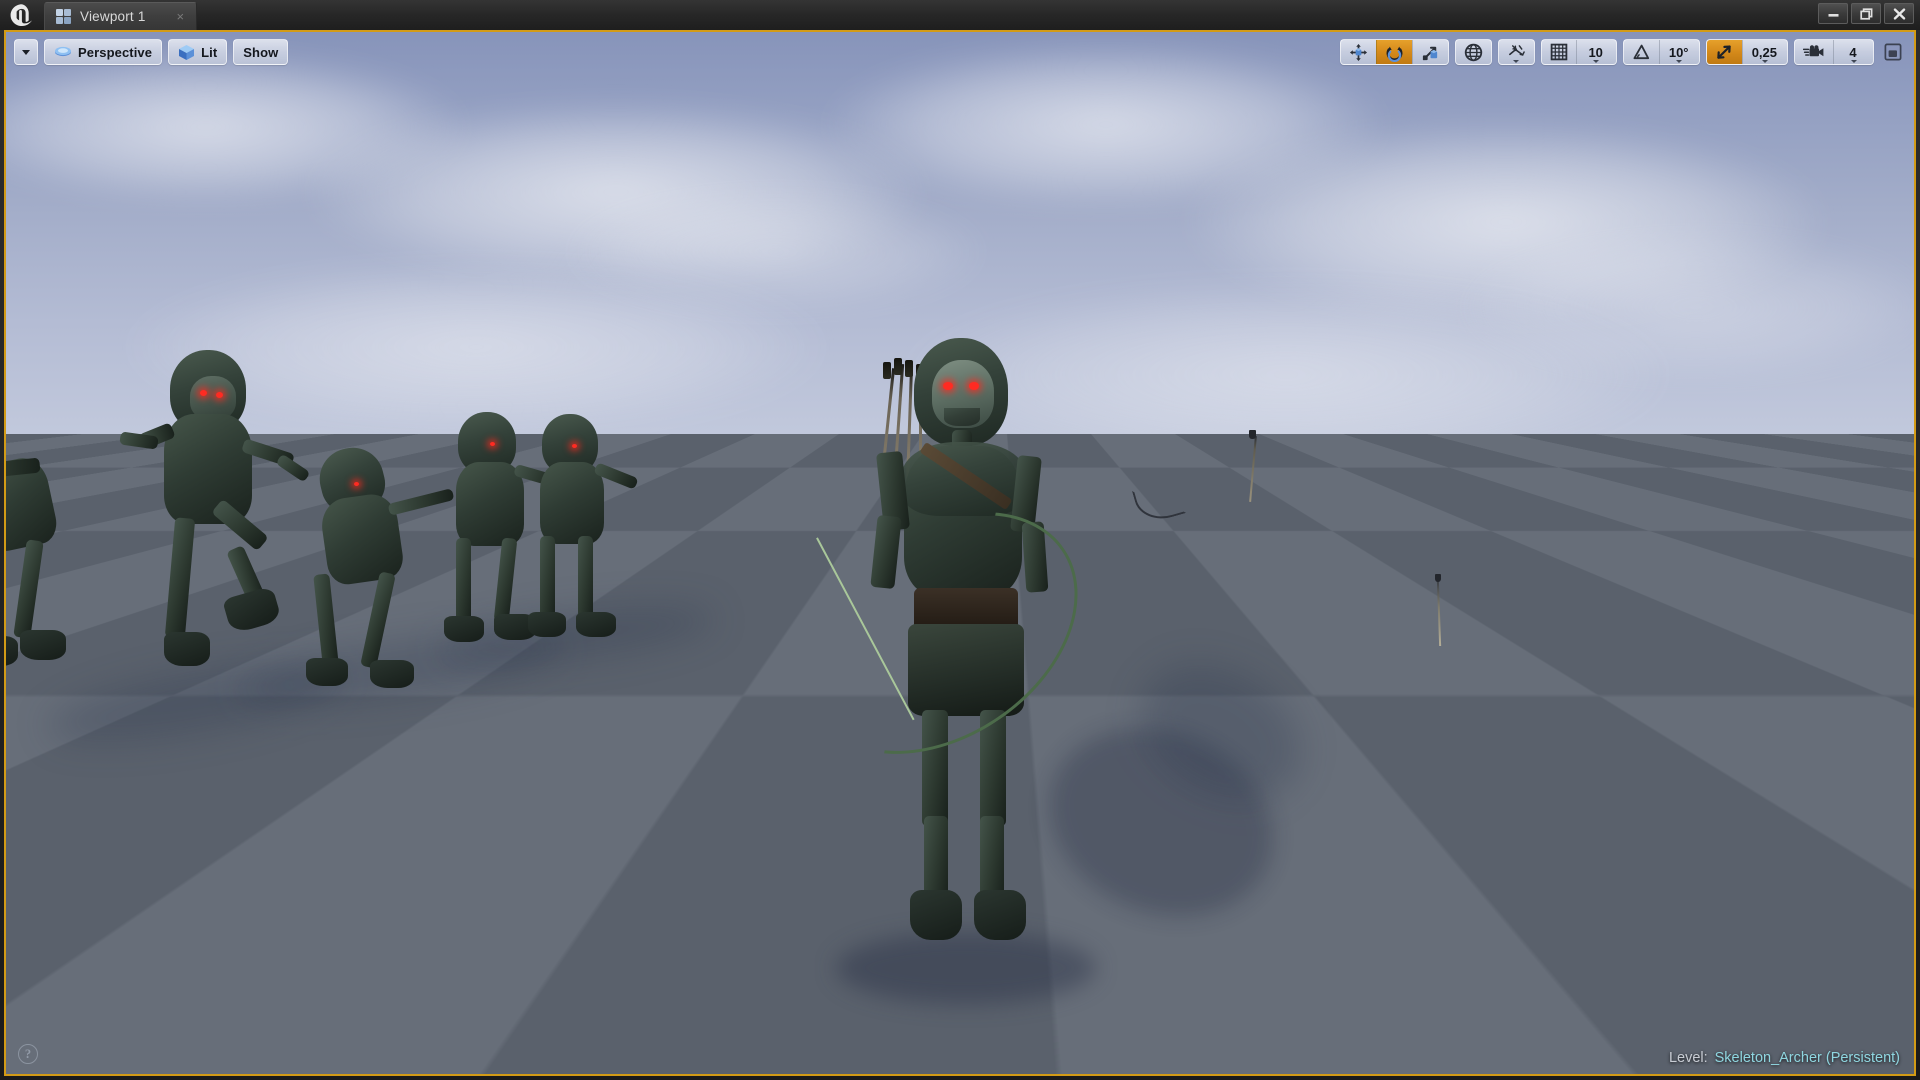 The width and height of the screenshot is (1920, 1080). Describe the element at coordinates (1893, 52) in the screenshot. I see `maximize-viewport-button` at that location.